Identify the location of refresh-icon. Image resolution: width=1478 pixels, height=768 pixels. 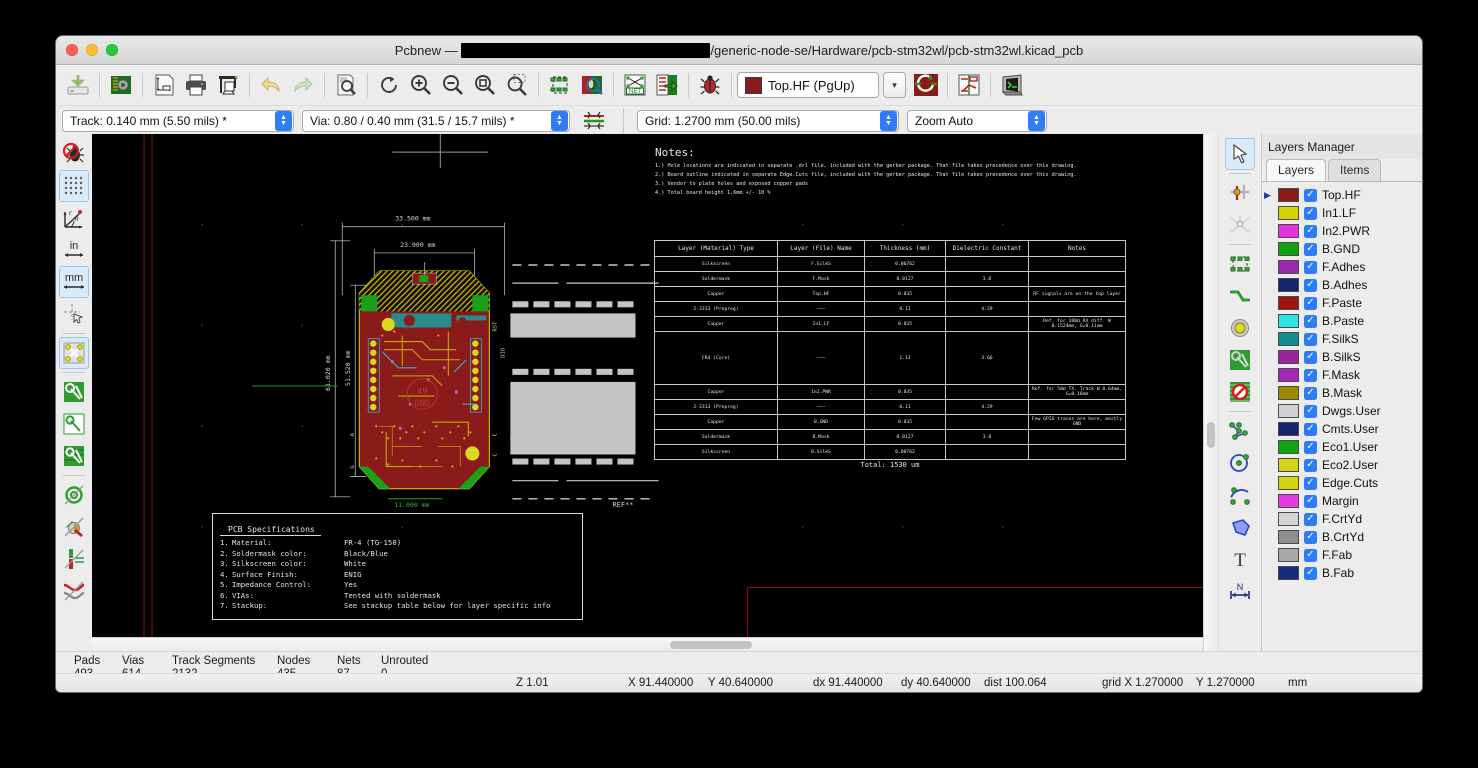
(389, 85).